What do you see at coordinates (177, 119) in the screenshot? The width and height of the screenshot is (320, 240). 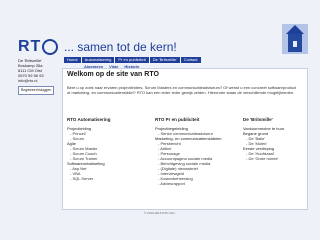 I see `column-header: RTO Pr en publiciteit` at bounding box center [177, 119].